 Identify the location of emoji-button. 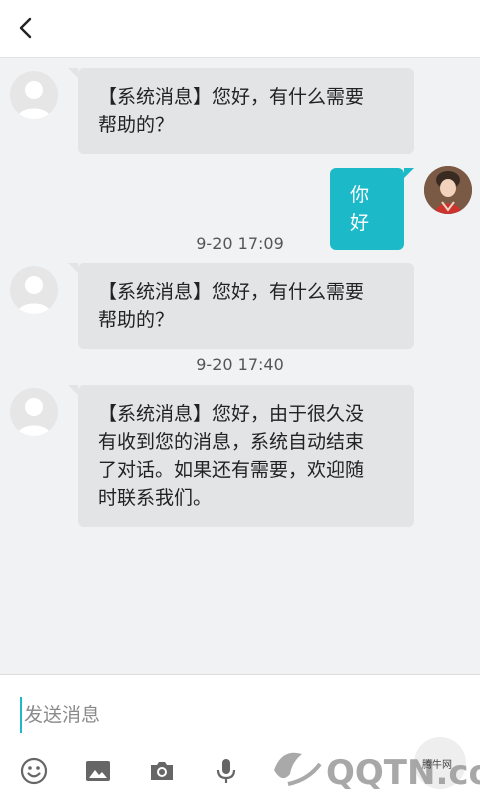
(34, 771).